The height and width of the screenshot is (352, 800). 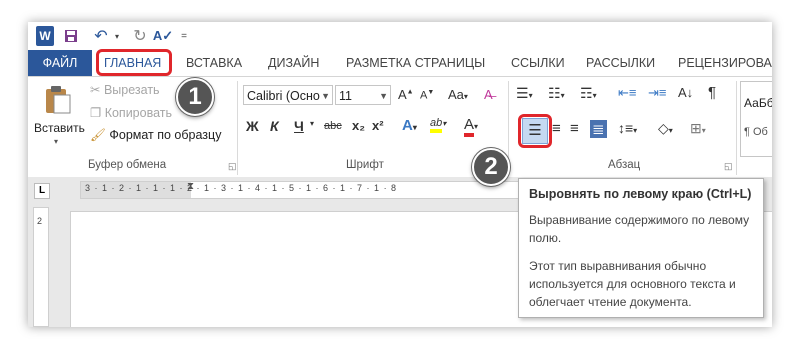 What do you see at coordinates (756, 119) in the screenshot?
I see `style-normal: АаБб ¶ Об` at bounding box center [756, 119].